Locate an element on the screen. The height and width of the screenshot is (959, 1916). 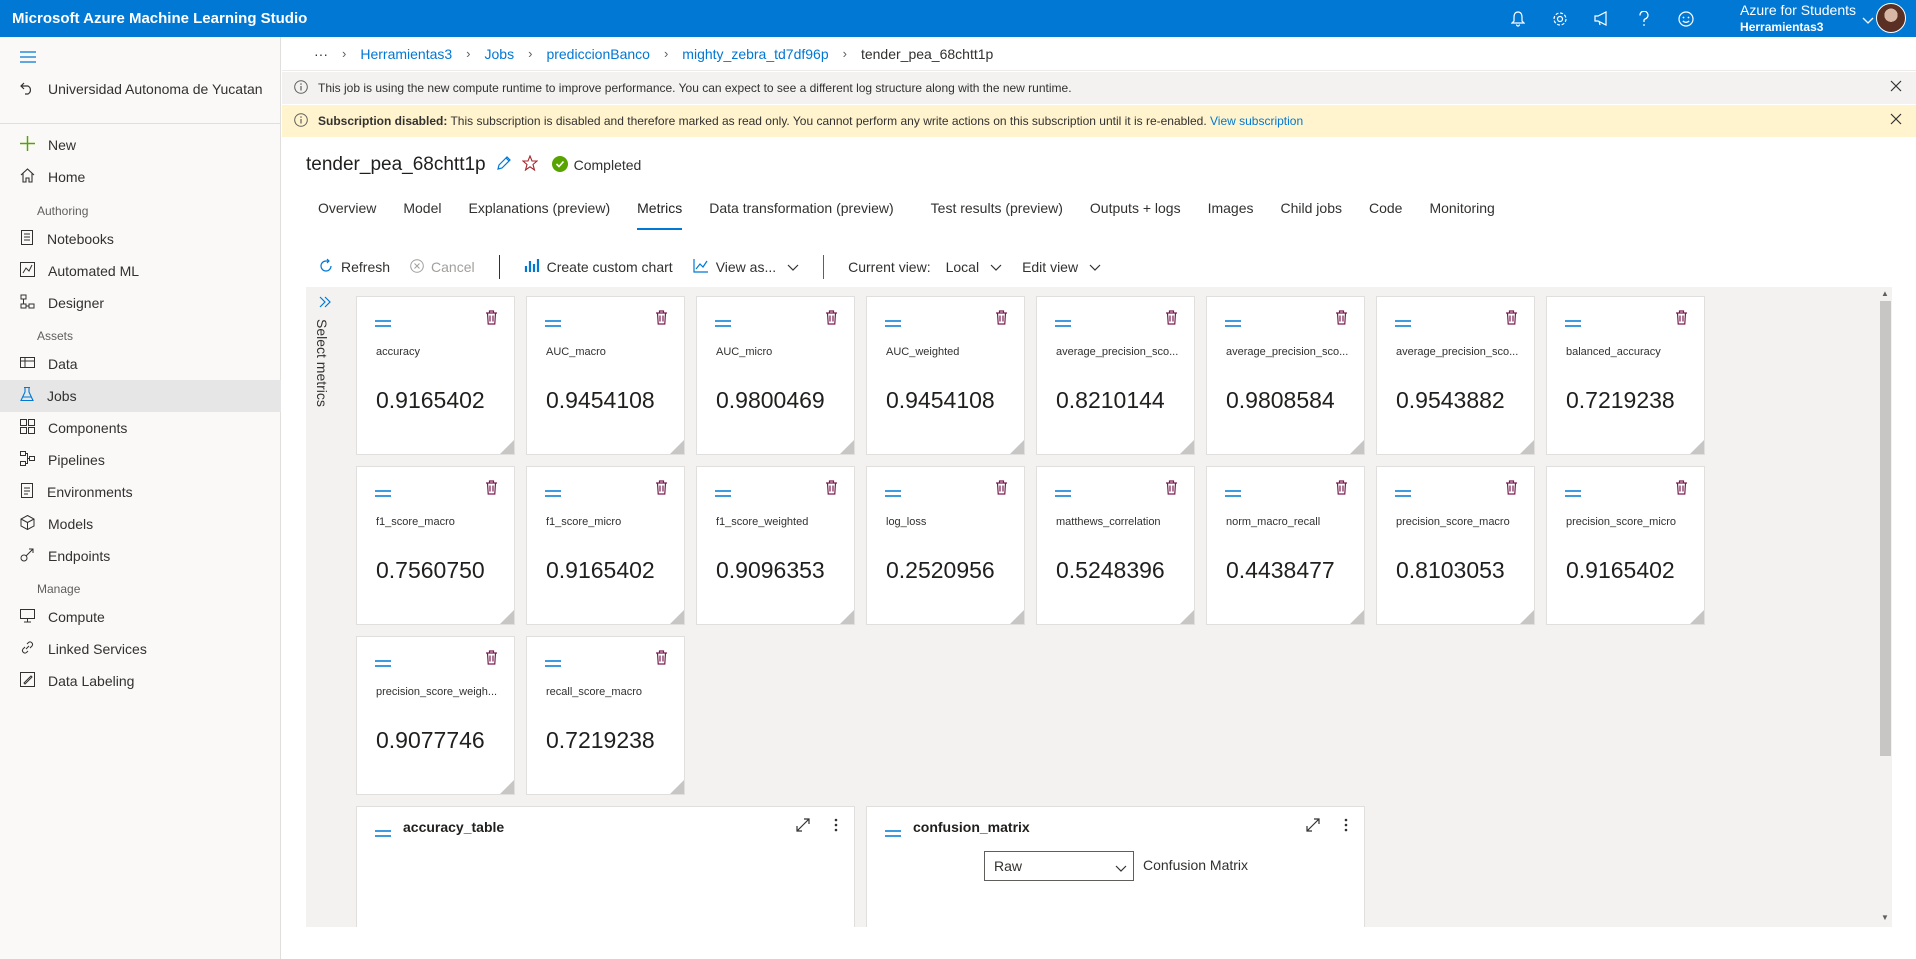
account-info: Azure for Students Herramientas3 is located at coordinates (1798, 19).